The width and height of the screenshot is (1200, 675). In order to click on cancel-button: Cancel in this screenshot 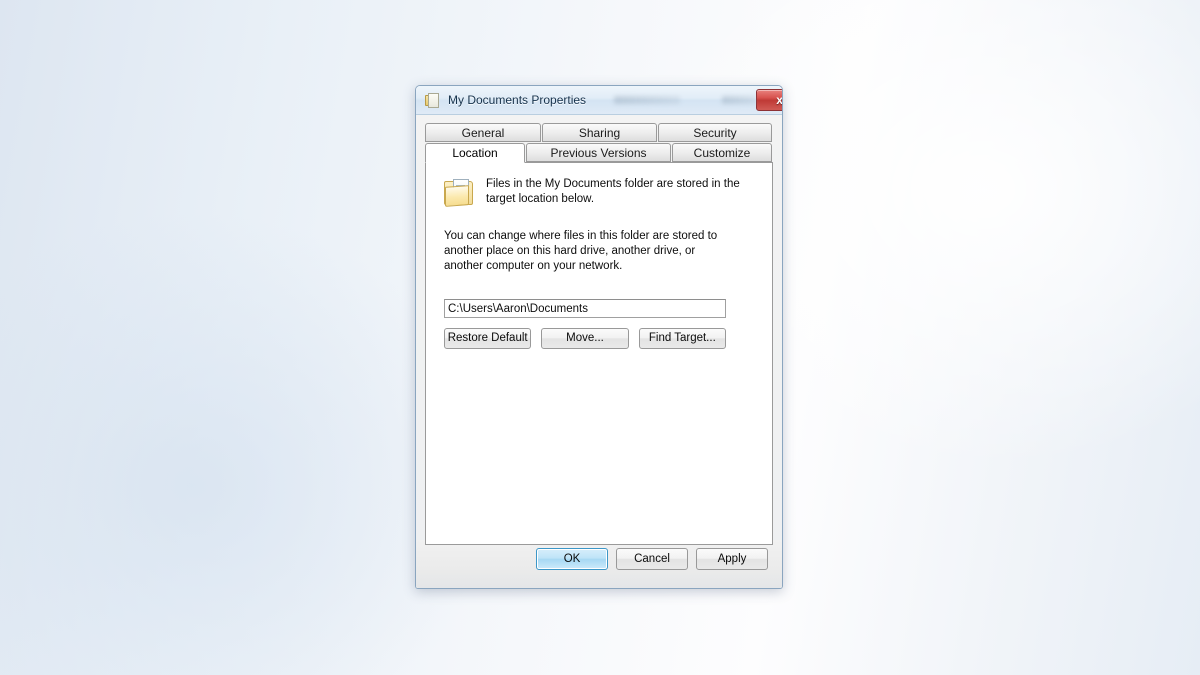, I will do `click(652, 559)`.